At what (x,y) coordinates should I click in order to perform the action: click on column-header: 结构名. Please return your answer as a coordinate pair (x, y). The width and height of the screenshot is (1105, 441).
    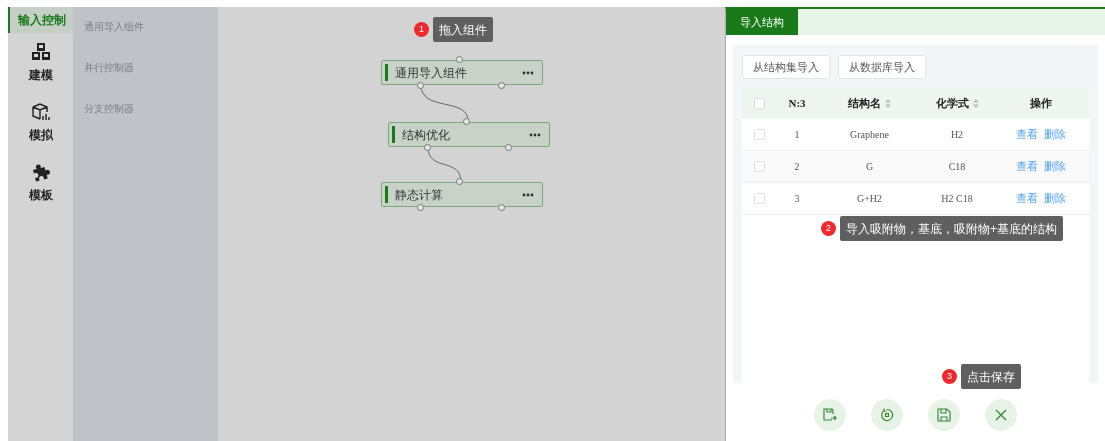
    Looking at the image, I should click on (864, 103).